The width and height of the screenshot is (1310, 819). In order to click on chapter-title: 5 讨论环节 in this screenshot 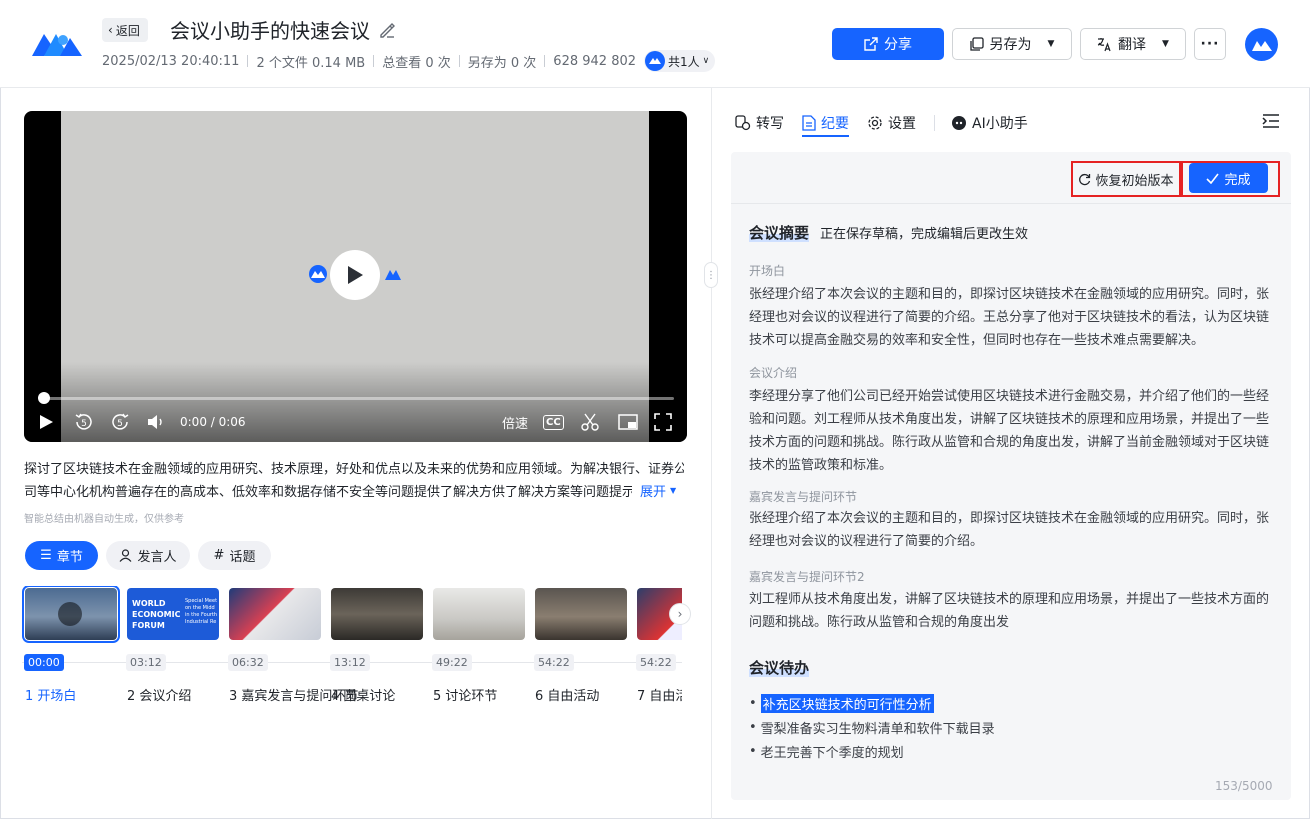, I will do `click(465, 694)`.